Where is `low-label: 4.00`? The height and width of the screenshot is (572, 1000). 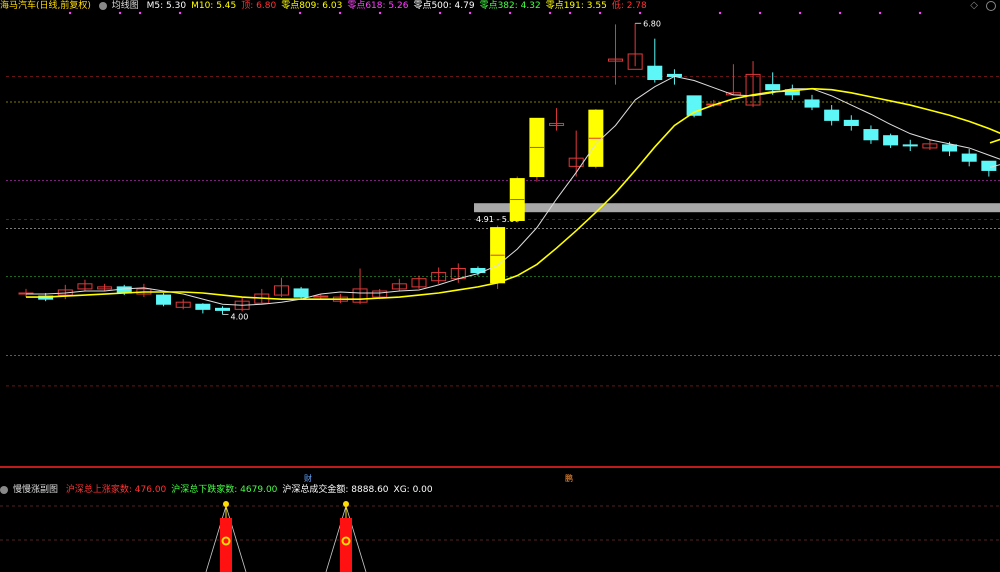
low-label: 4.00 is located at coordinates (240, 316).